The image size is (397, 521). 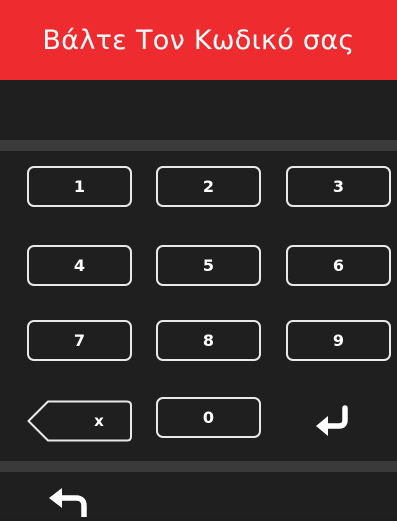 I want to click on key-4: 4, so click(x=79, y=265).